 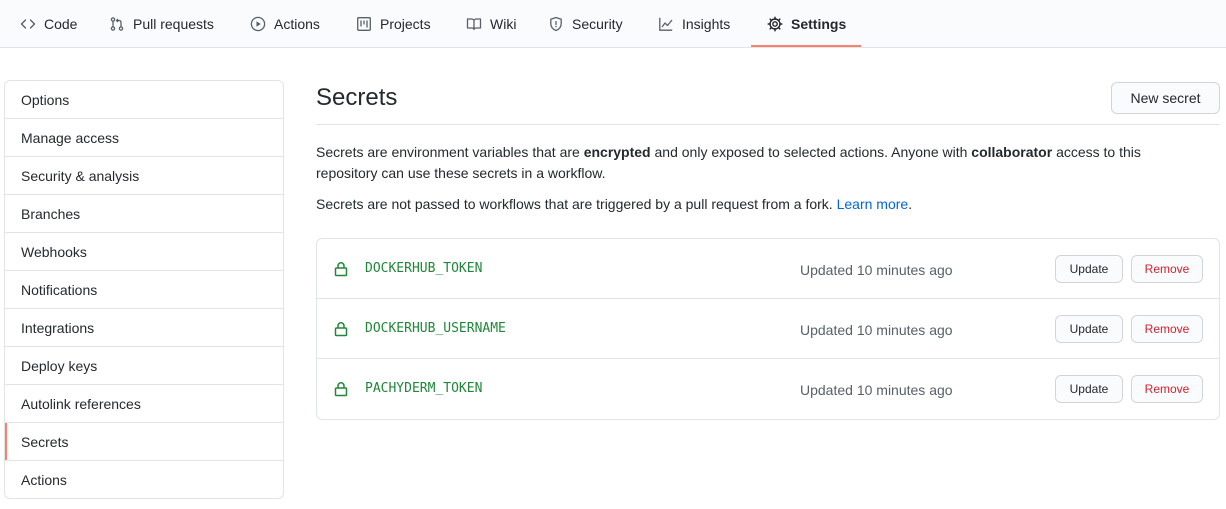 I want to click on tab-label: Insights, so click(x=706, y=24).